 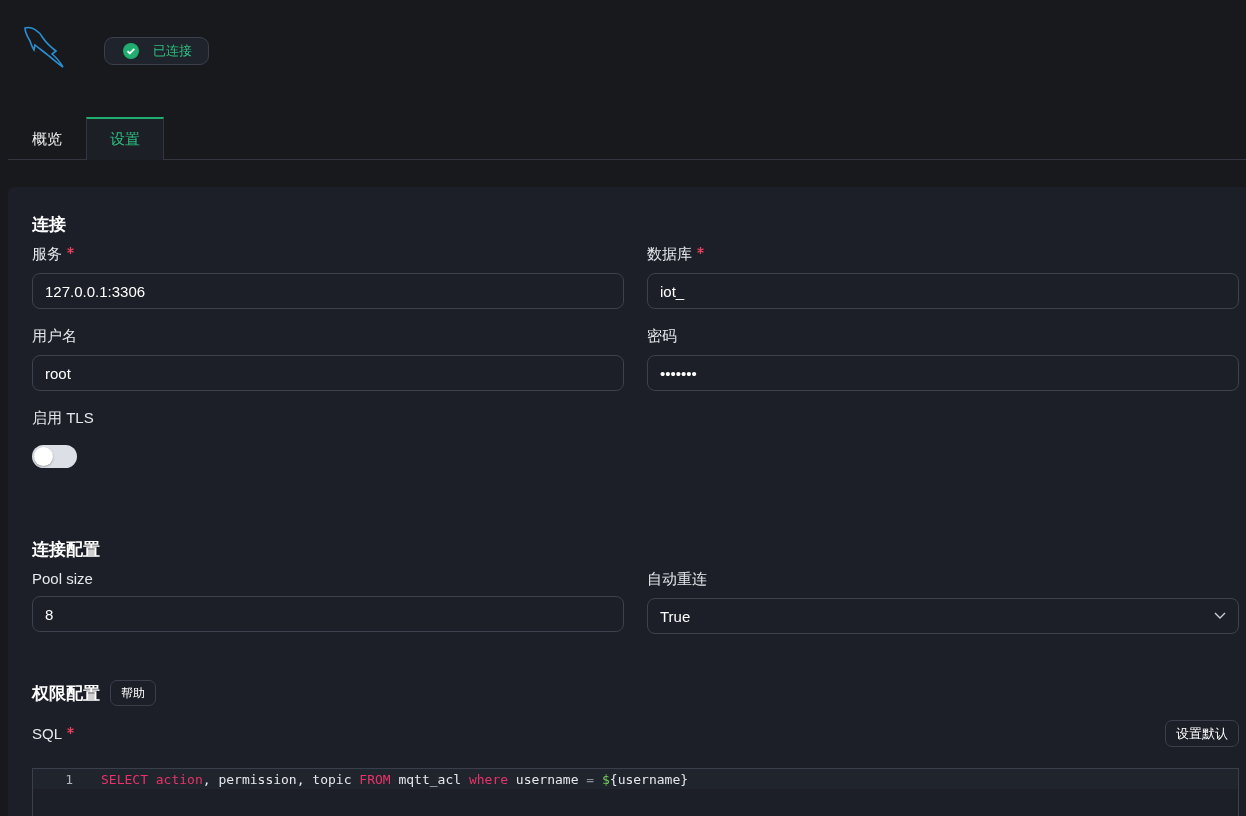 I want to click on input-field: 8, so click(x=328, y=614).